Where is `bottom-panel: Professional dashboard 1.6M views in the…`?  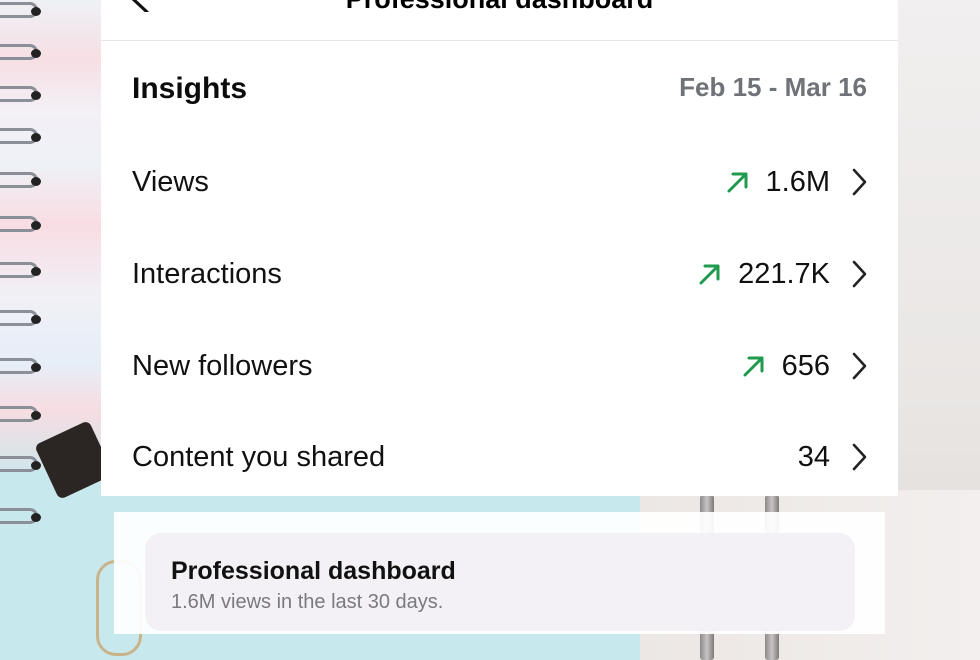
bottom-panel: Professional dashboard 1.6M views in the… is located at coordinates (499, 573).